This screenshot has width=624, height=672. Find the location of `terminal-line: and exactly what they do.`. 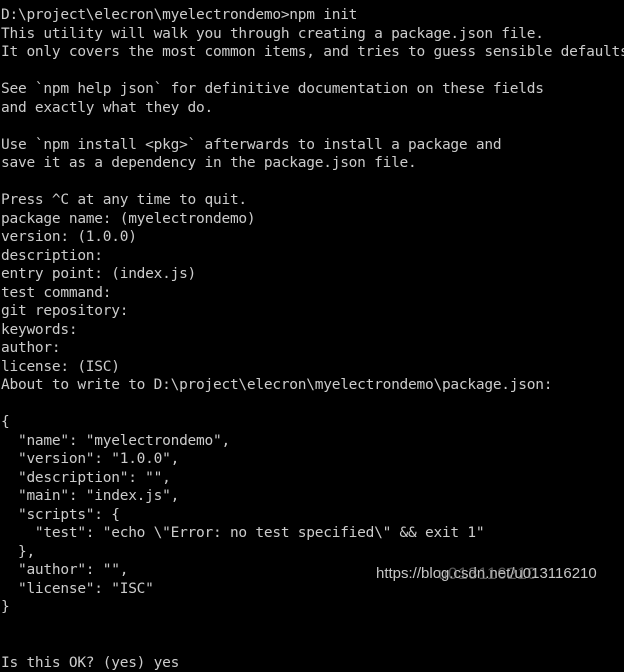

terminal-line: and exactly what they do. is located at coordinates (312, 108).